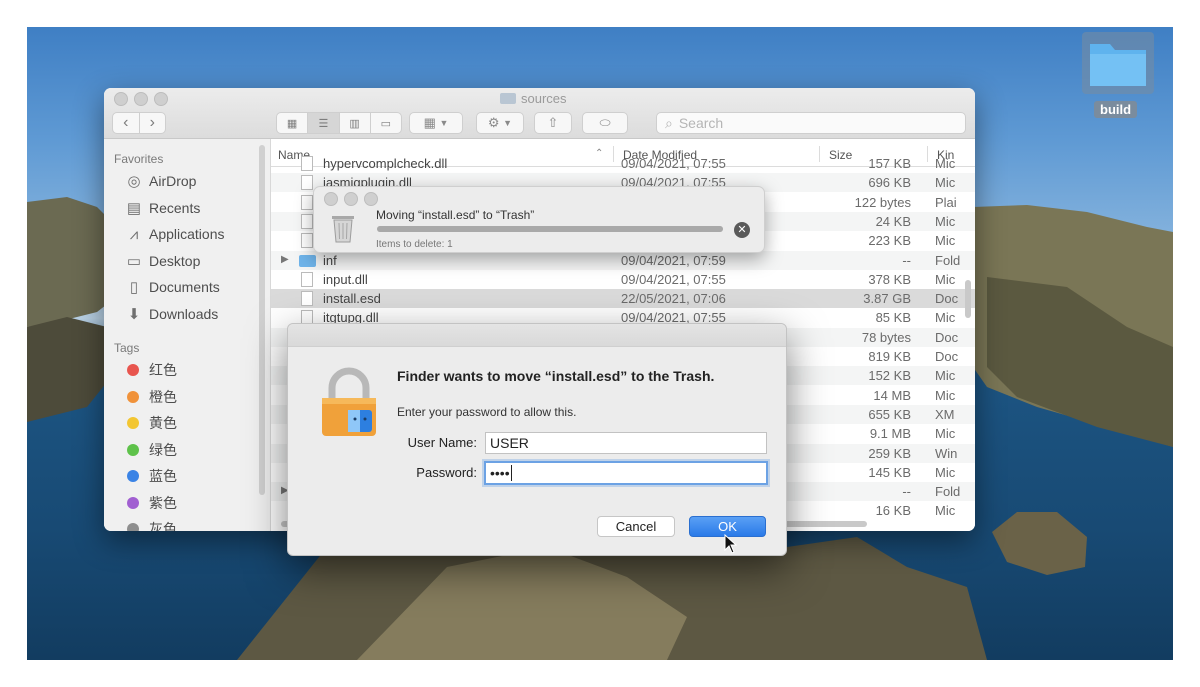 The image size is (1200, 687). I want to click on desktop-folder-build, so click(1118, 63).